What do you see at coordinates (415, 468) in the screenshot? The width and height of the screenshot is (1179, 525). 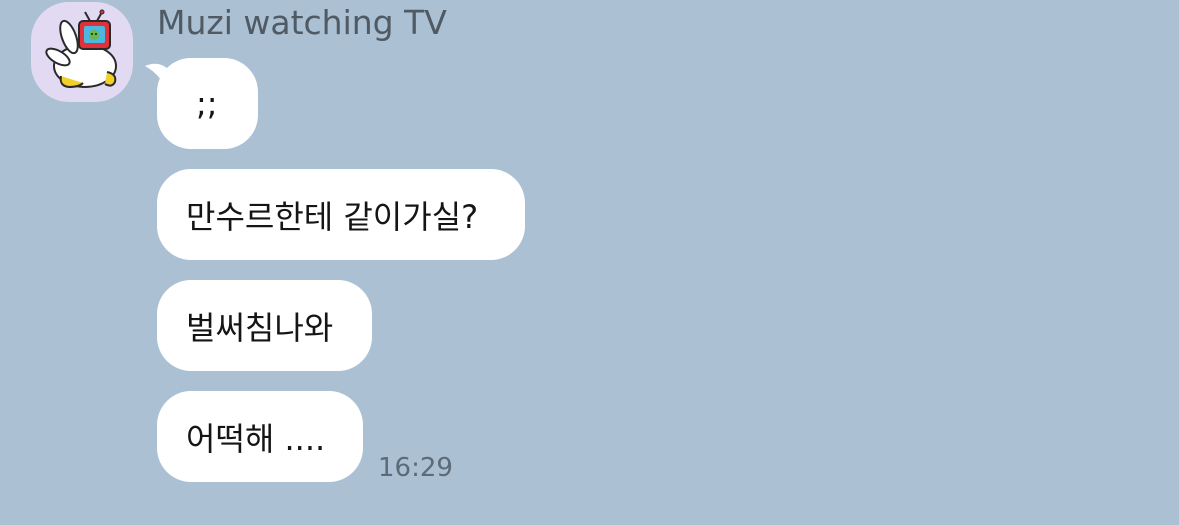 I see `message-timestamp: 16:29` at bounding box center [415, 468].